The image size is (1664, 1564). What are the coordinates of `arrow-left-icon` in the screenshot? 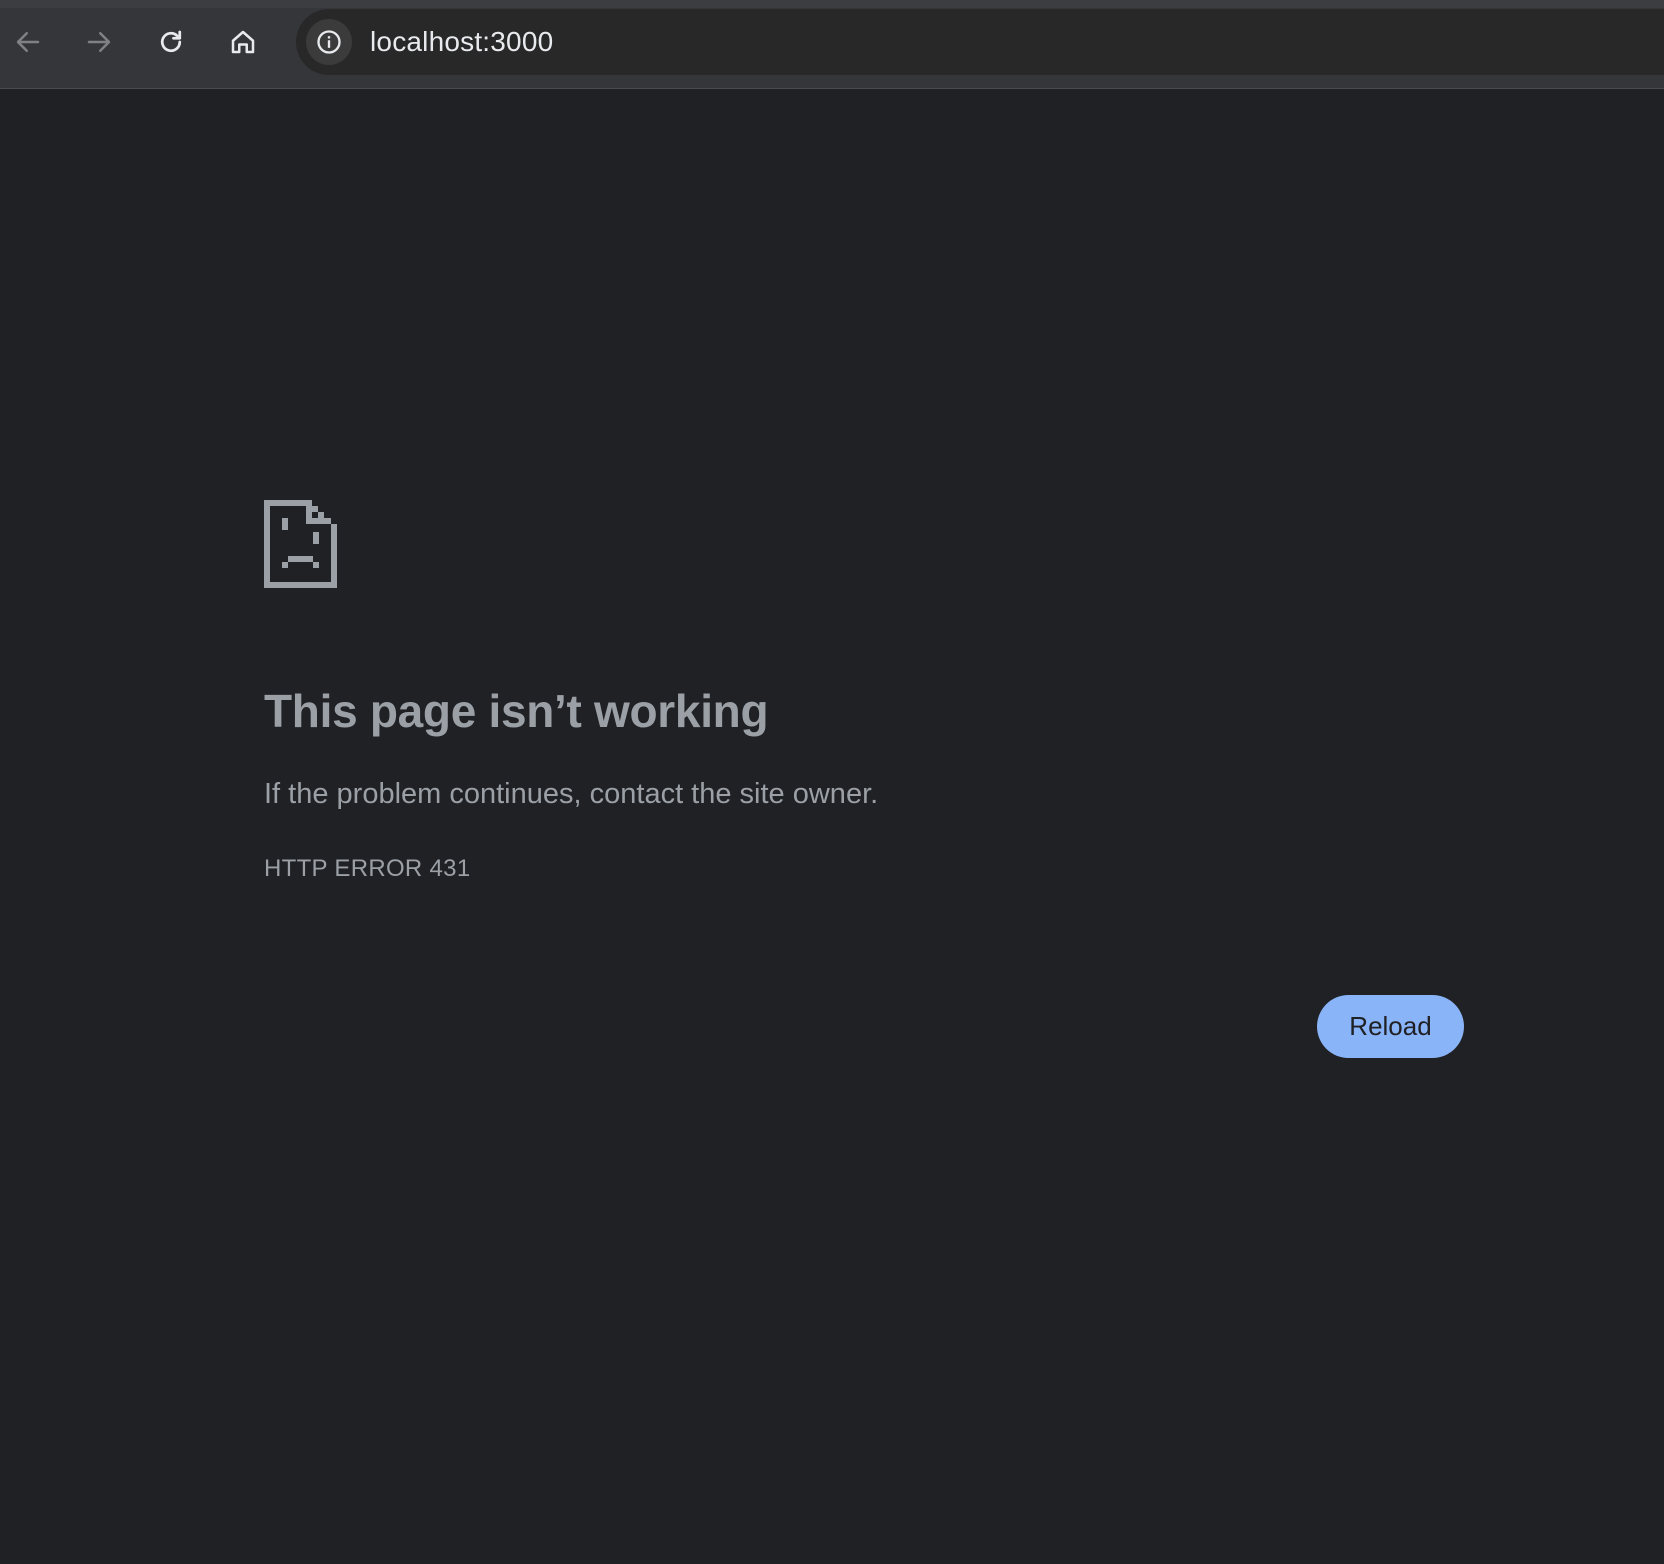 It's located at (28, 42).